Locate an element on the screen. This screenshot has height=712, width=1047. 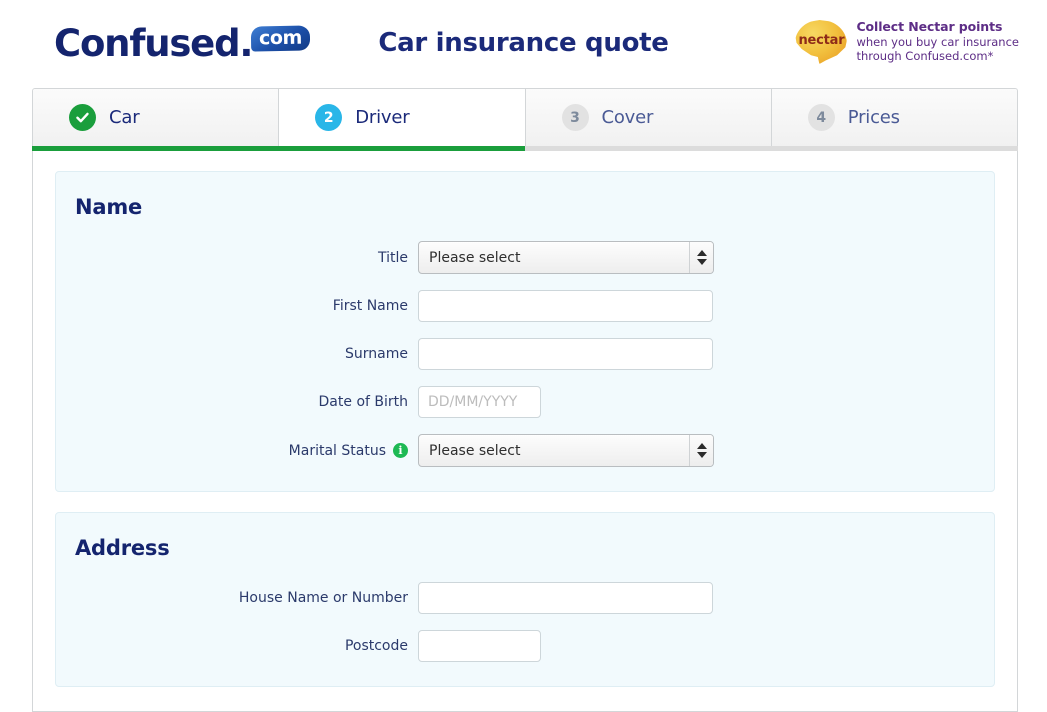
tab-cover: 3 Cover is located at coordinates (648, 117).